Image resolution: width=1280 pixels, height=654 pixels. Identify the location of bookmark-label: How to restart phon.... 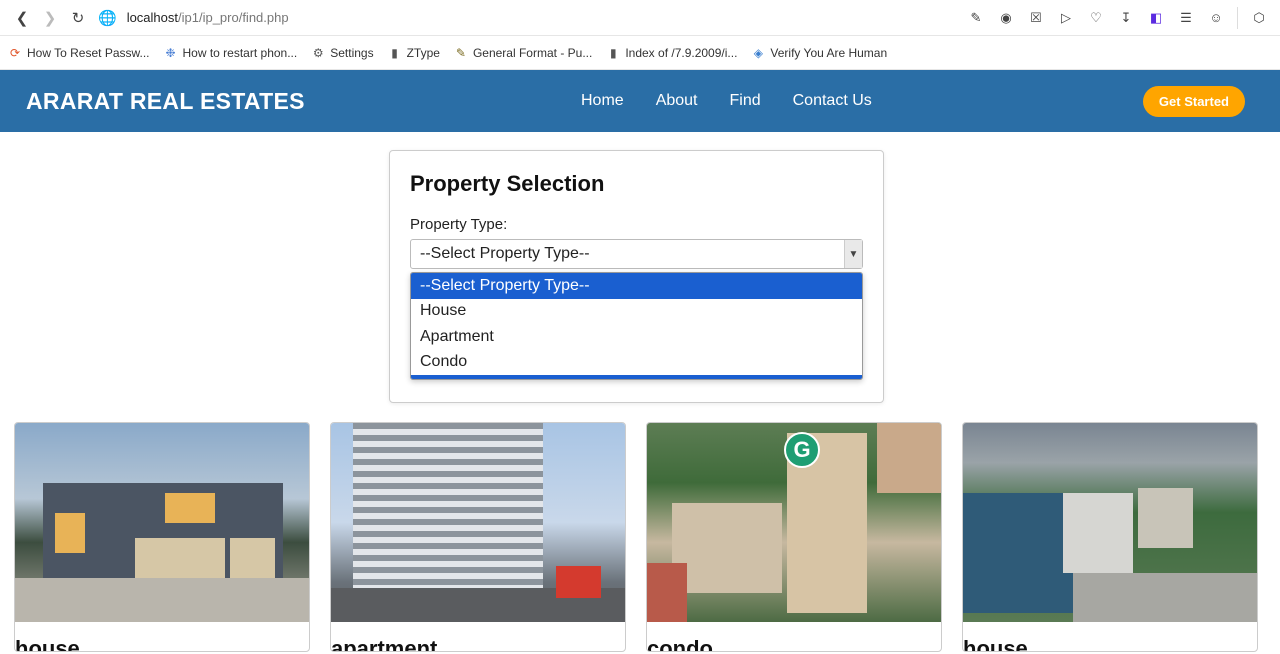
(240, 52).